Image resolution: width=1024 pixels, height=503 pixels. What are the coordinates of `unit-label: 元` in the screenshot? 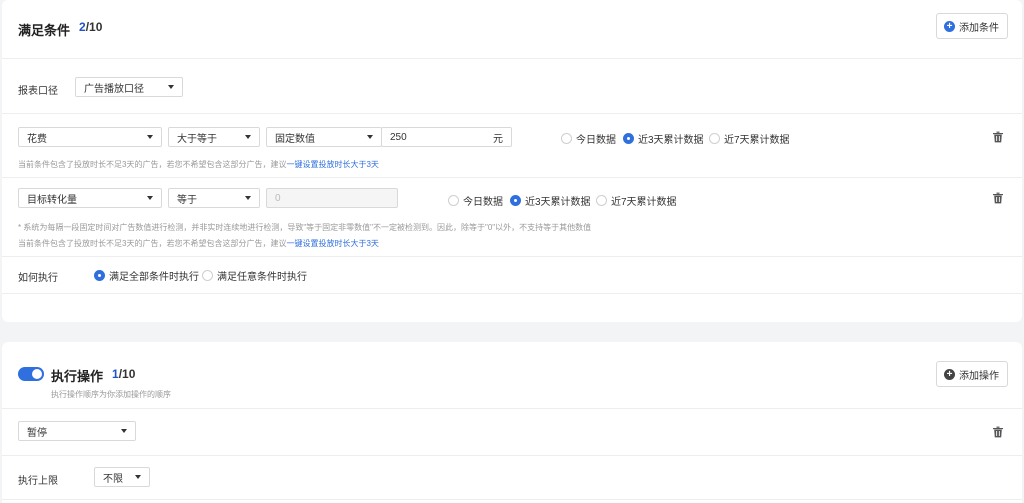 It's located at (498, 139).